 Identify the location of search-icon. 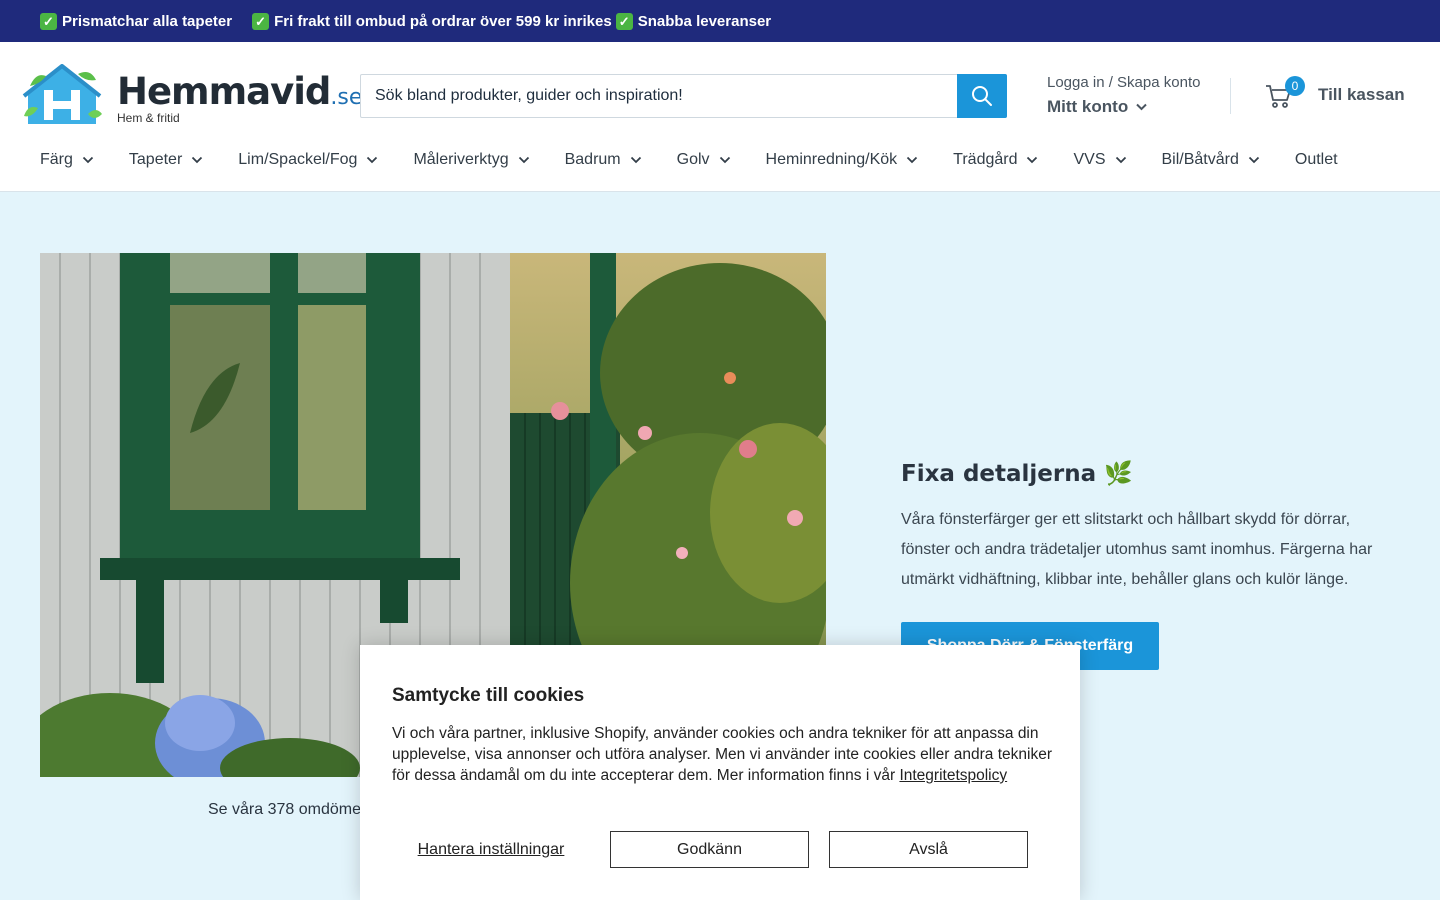
(982, 96).